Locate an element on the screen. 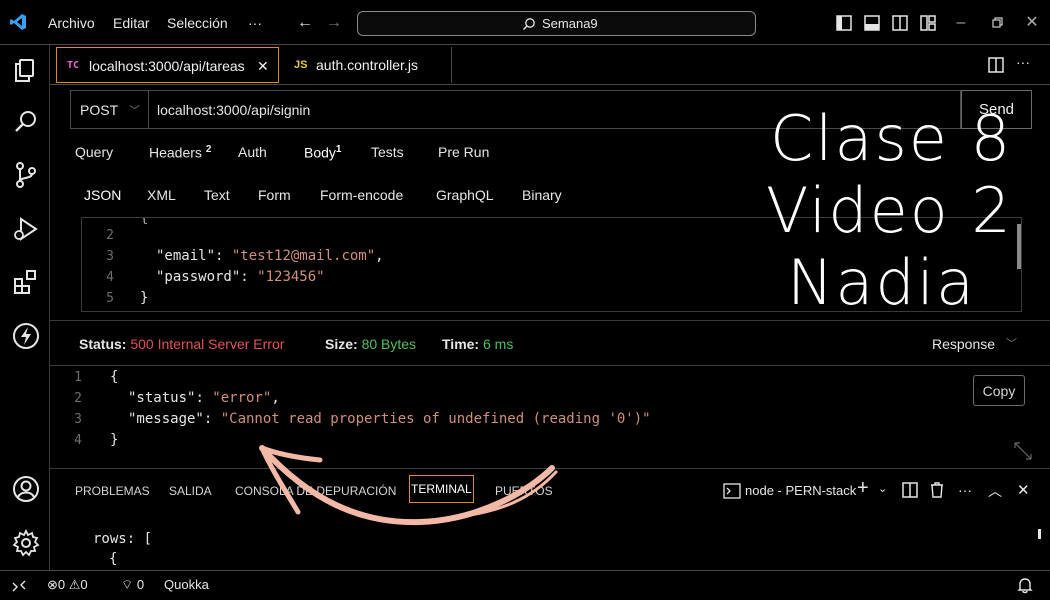  vscode-logo-icon is located at coordinates (18, 22).